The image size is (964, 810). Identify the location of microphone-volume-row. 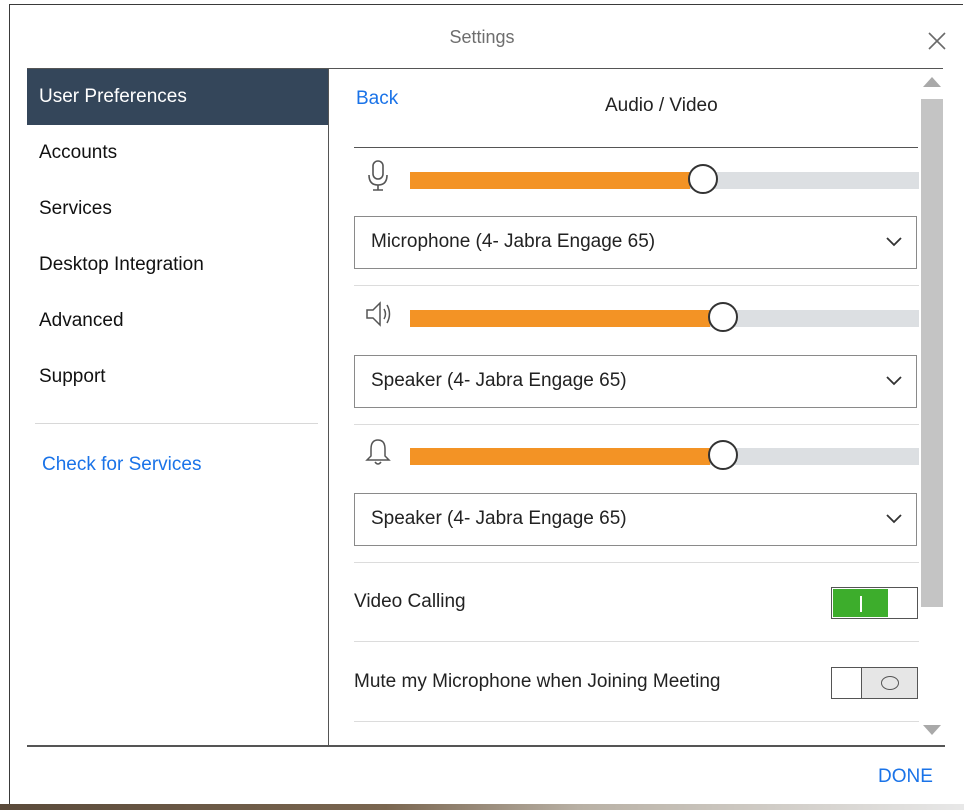
(636, 176).